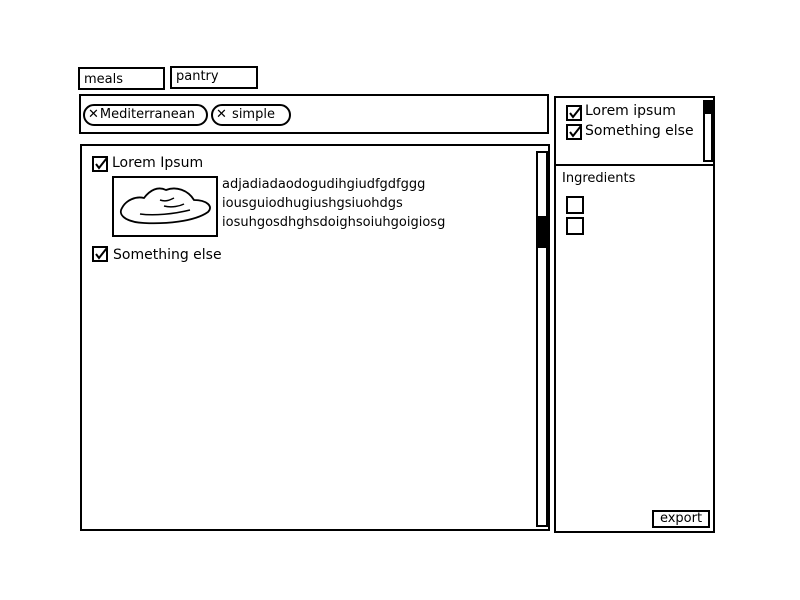  I want to click on meal-title: Something else, so click(167, 255).